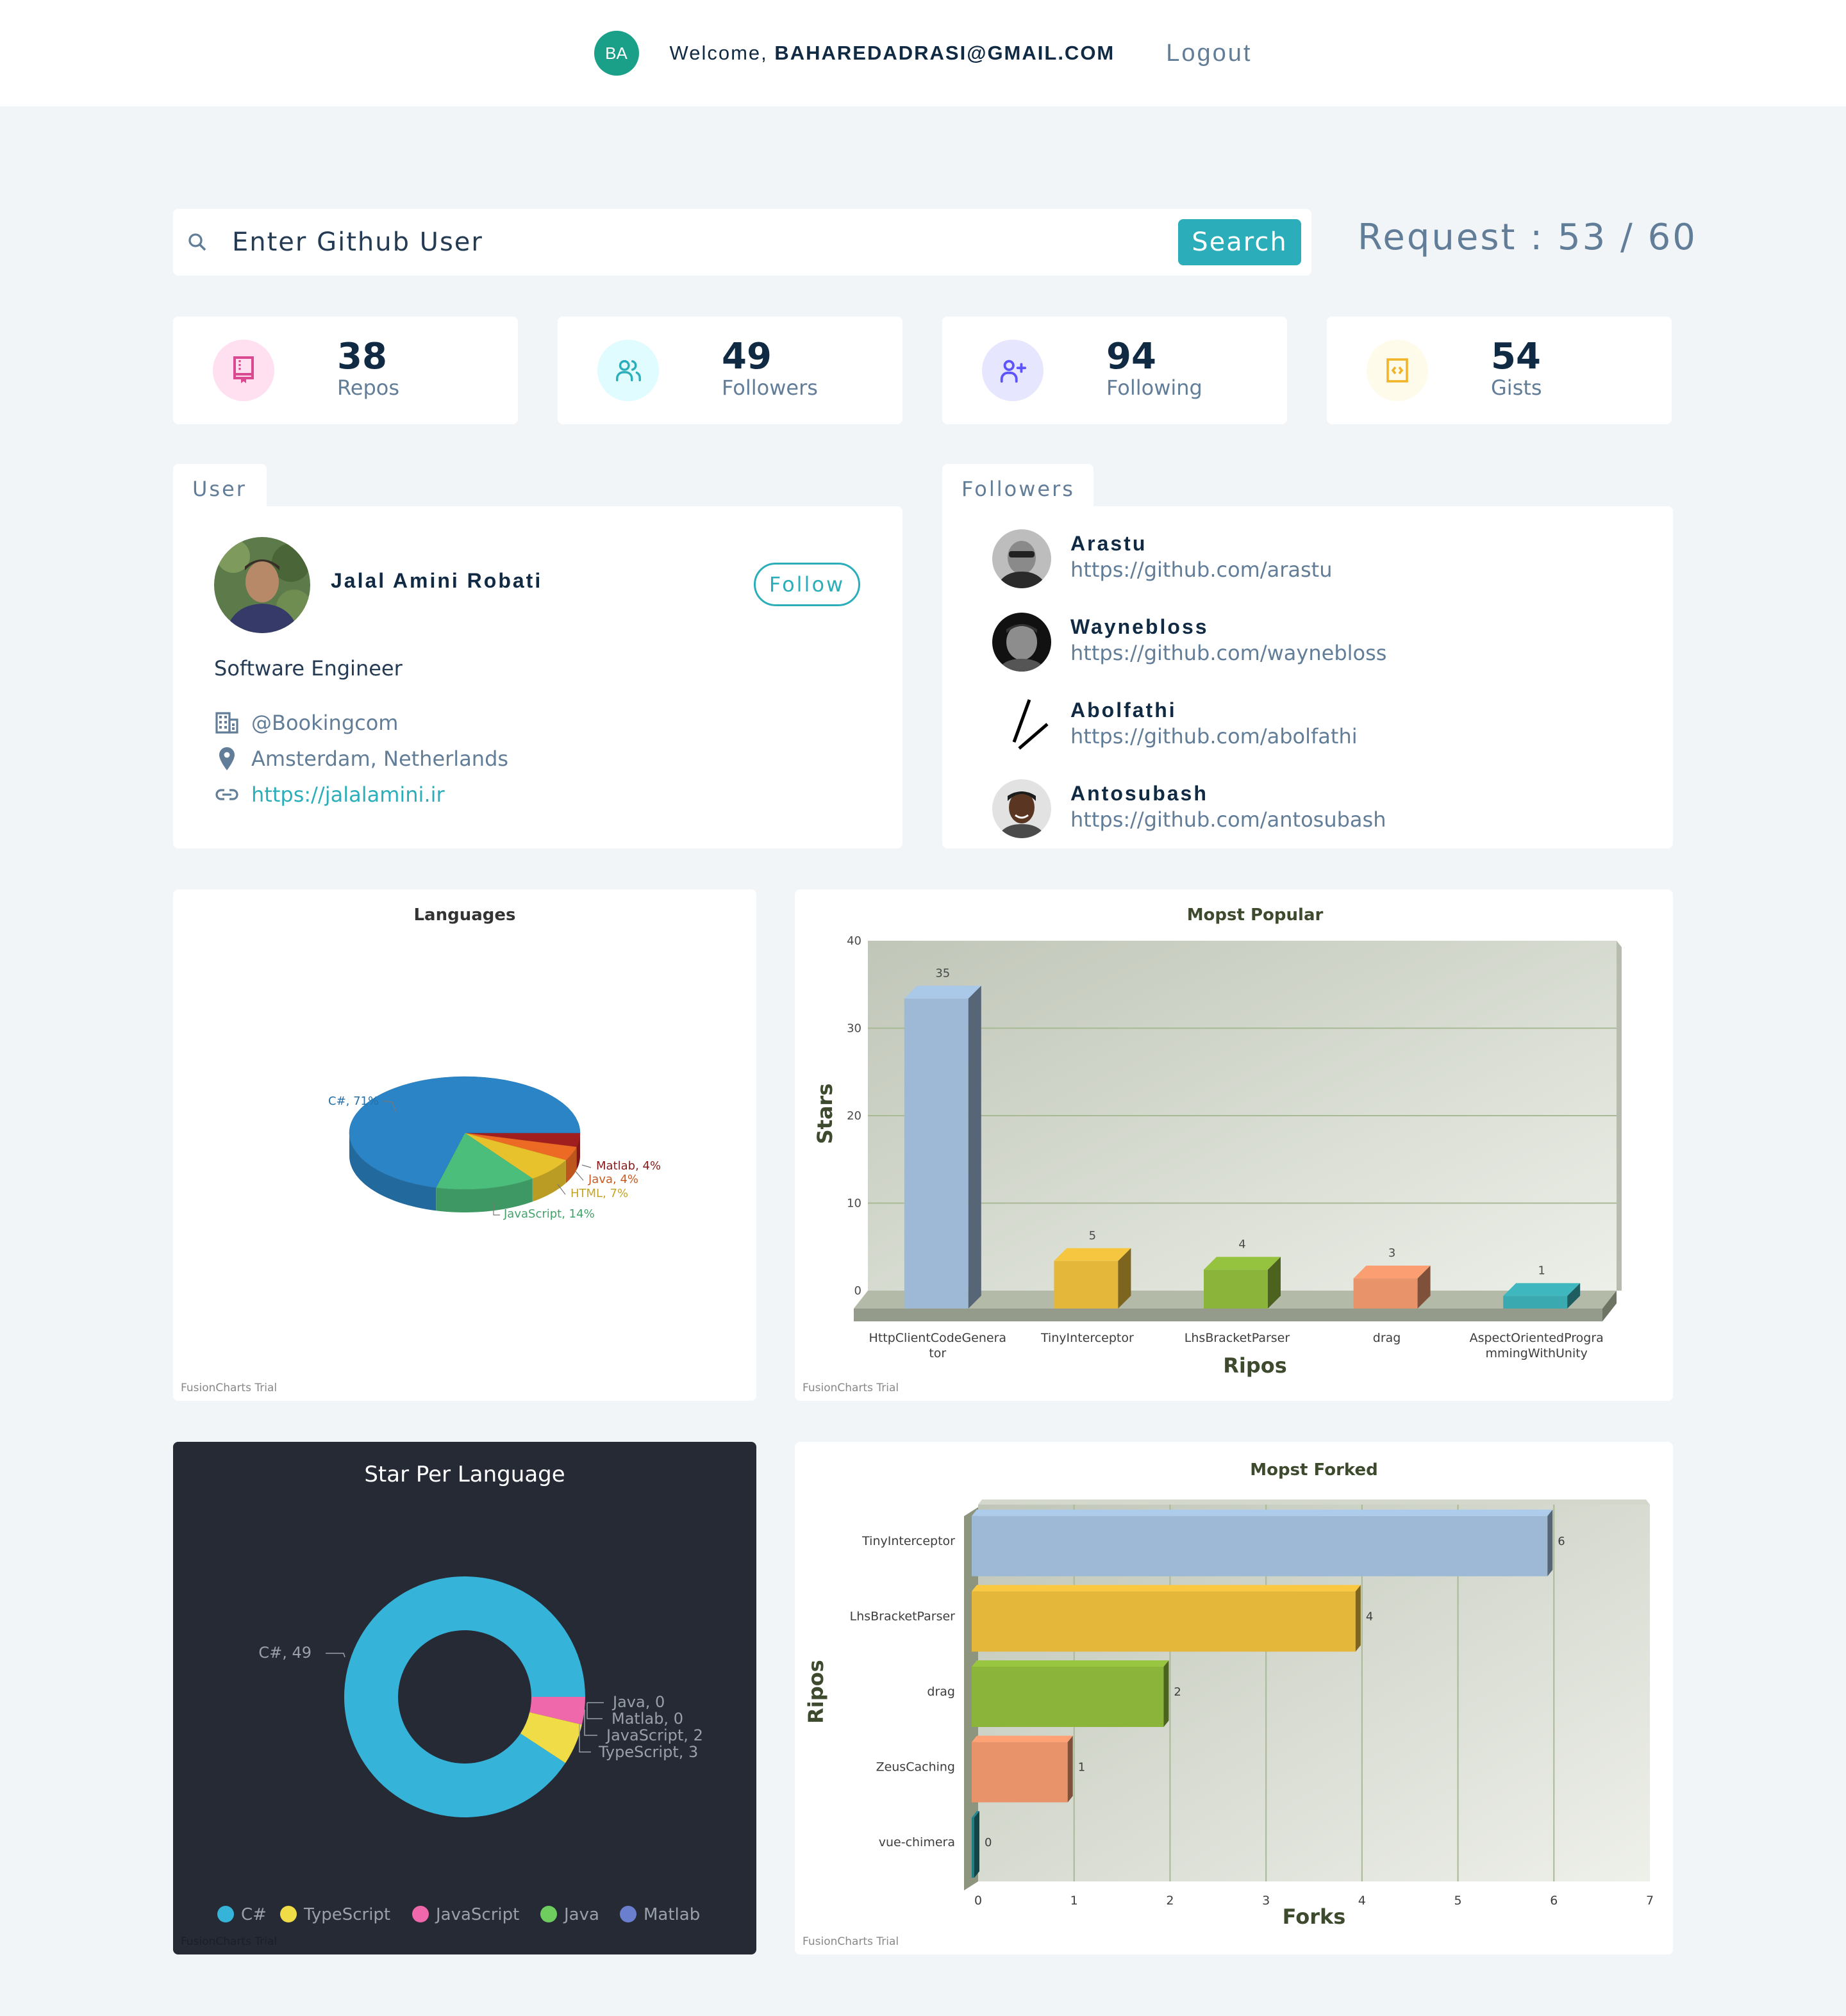 The image size is (1846, 2016). I want to click on legend-label: C#, so click(254, 1914).